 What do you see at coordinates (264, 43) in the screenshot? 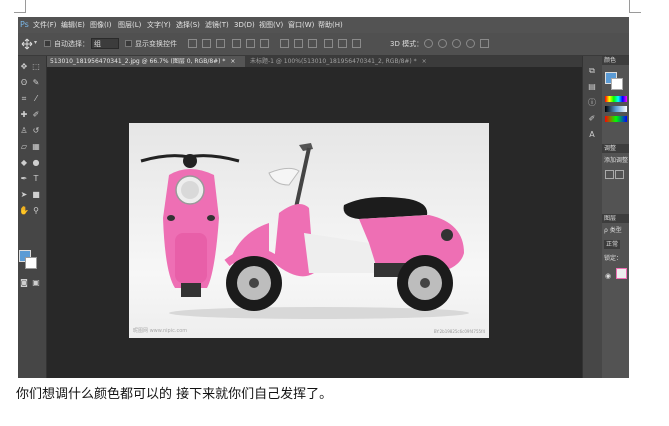
I see `align-right-icon` at bounding box center [264, 43].